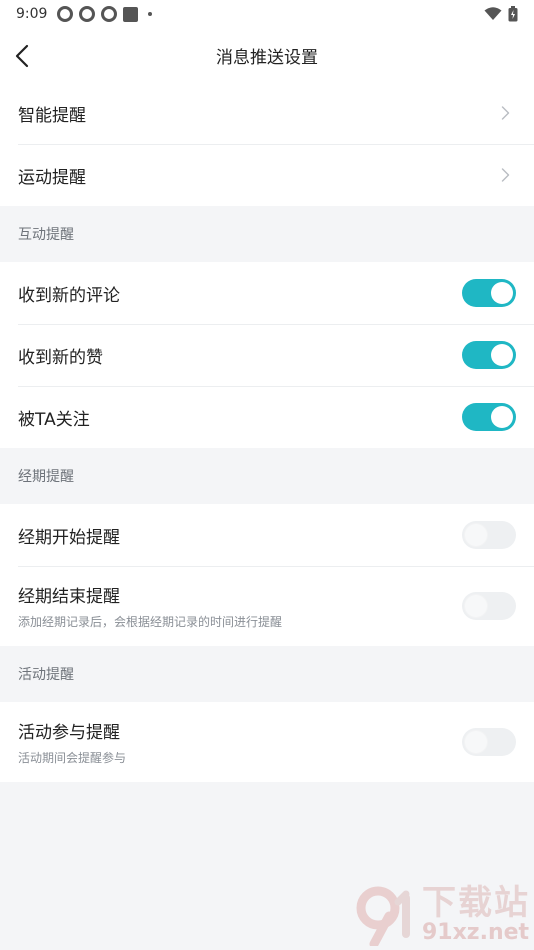 The image size is (534, 950). What do you see at coordinates (46, 675) in the screenshot?
I see `section-header-activity: 活动提醒` at bounding box center [46, 675].